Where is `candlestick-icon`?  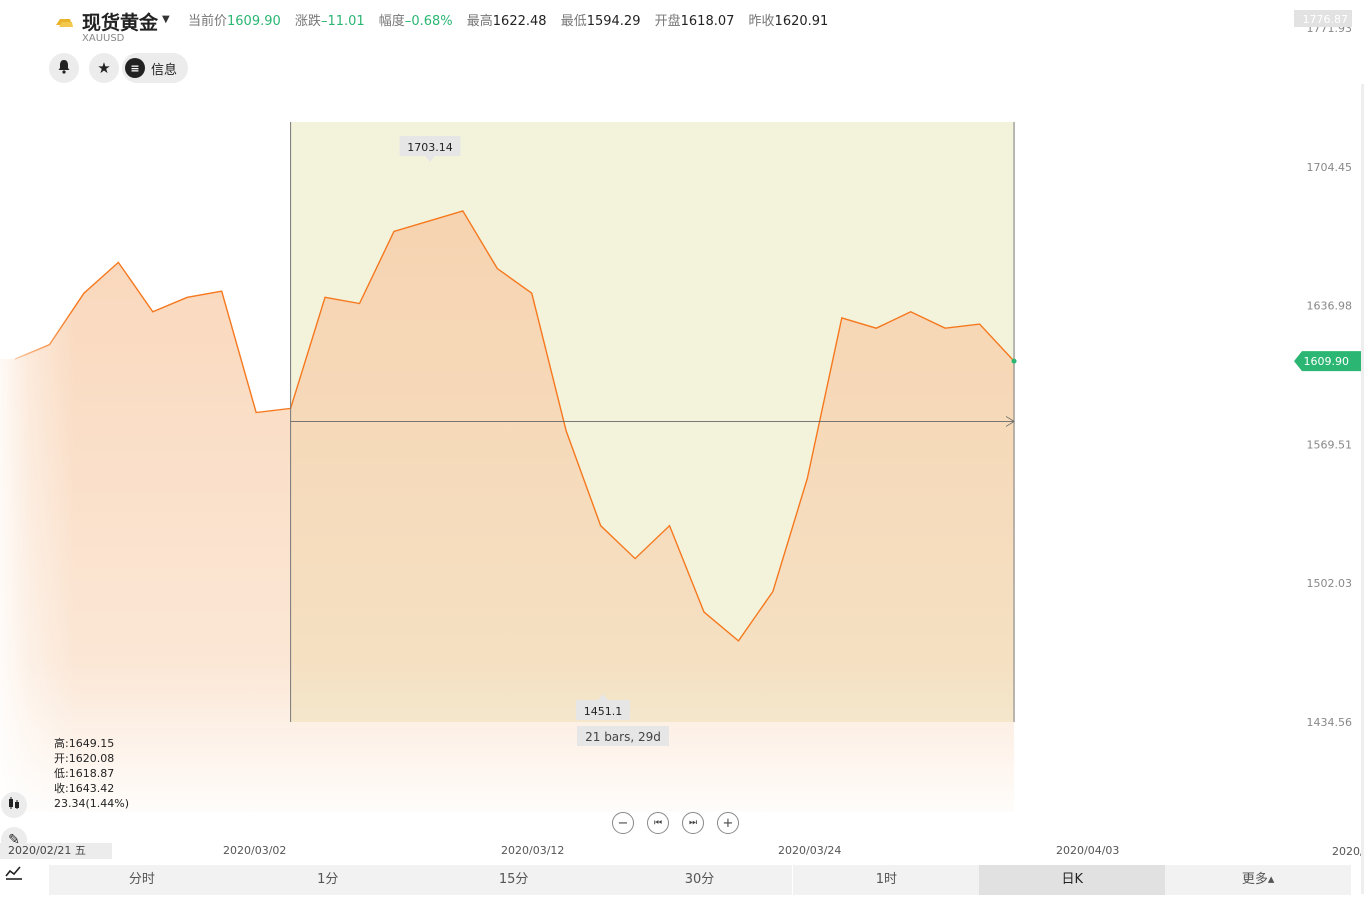
candlestick-icon is located at coordinates (14, 805).